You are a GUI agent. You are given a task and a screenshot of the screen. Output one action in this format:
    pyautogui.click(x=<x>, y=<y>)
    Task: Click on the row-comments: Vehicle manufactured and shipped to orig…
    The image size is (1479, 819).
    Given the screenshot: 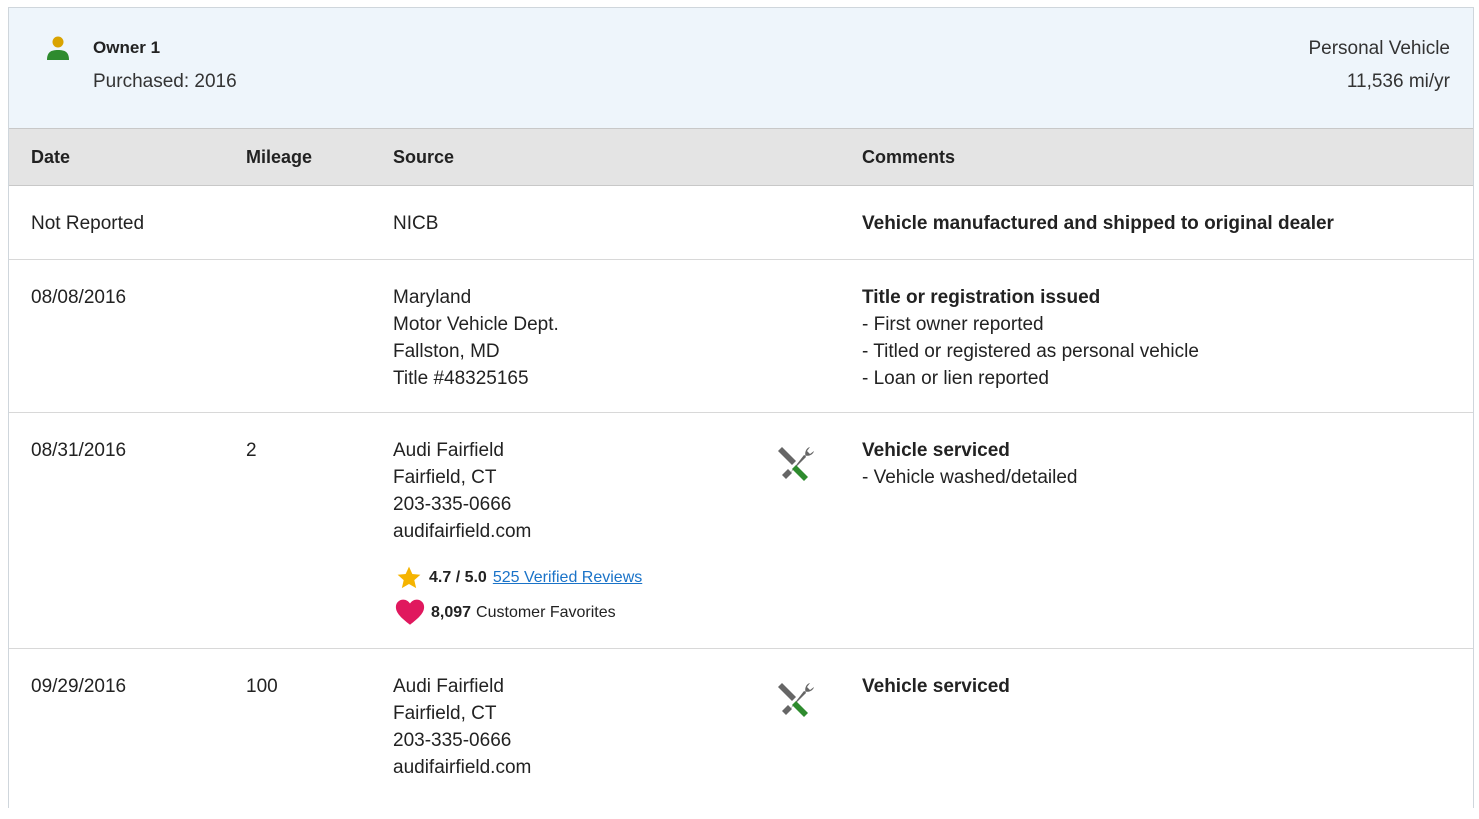 What is the action you would take?
    pyautogui.click(x=1098, y=223)
    